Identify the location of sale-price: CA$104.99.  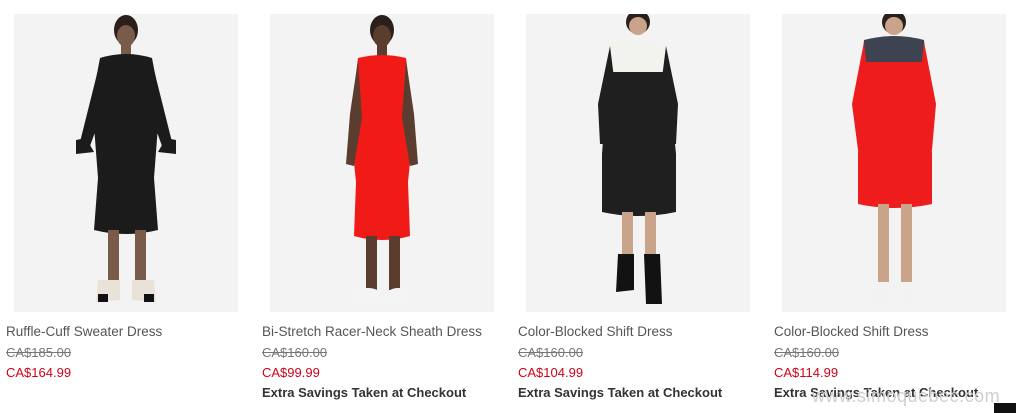
(551, 372).